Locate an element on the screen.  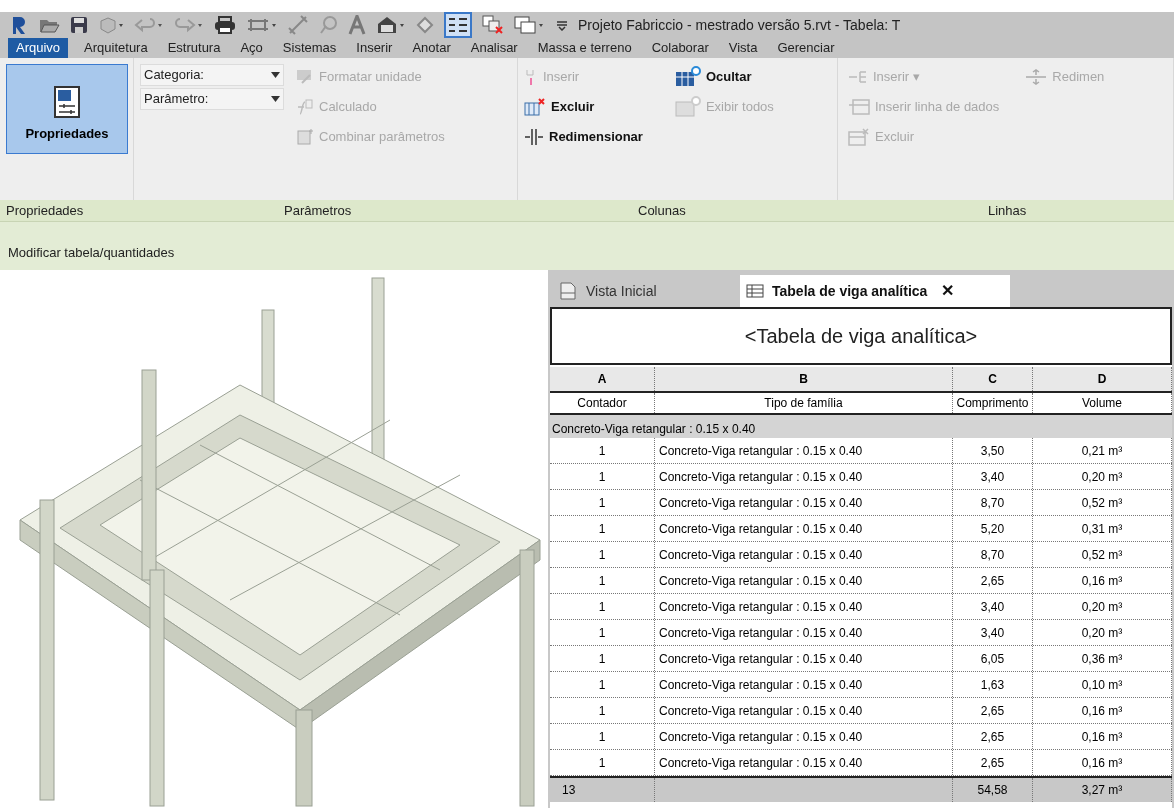
menu-tab: Sistemas is located at coordinates (309, 48).